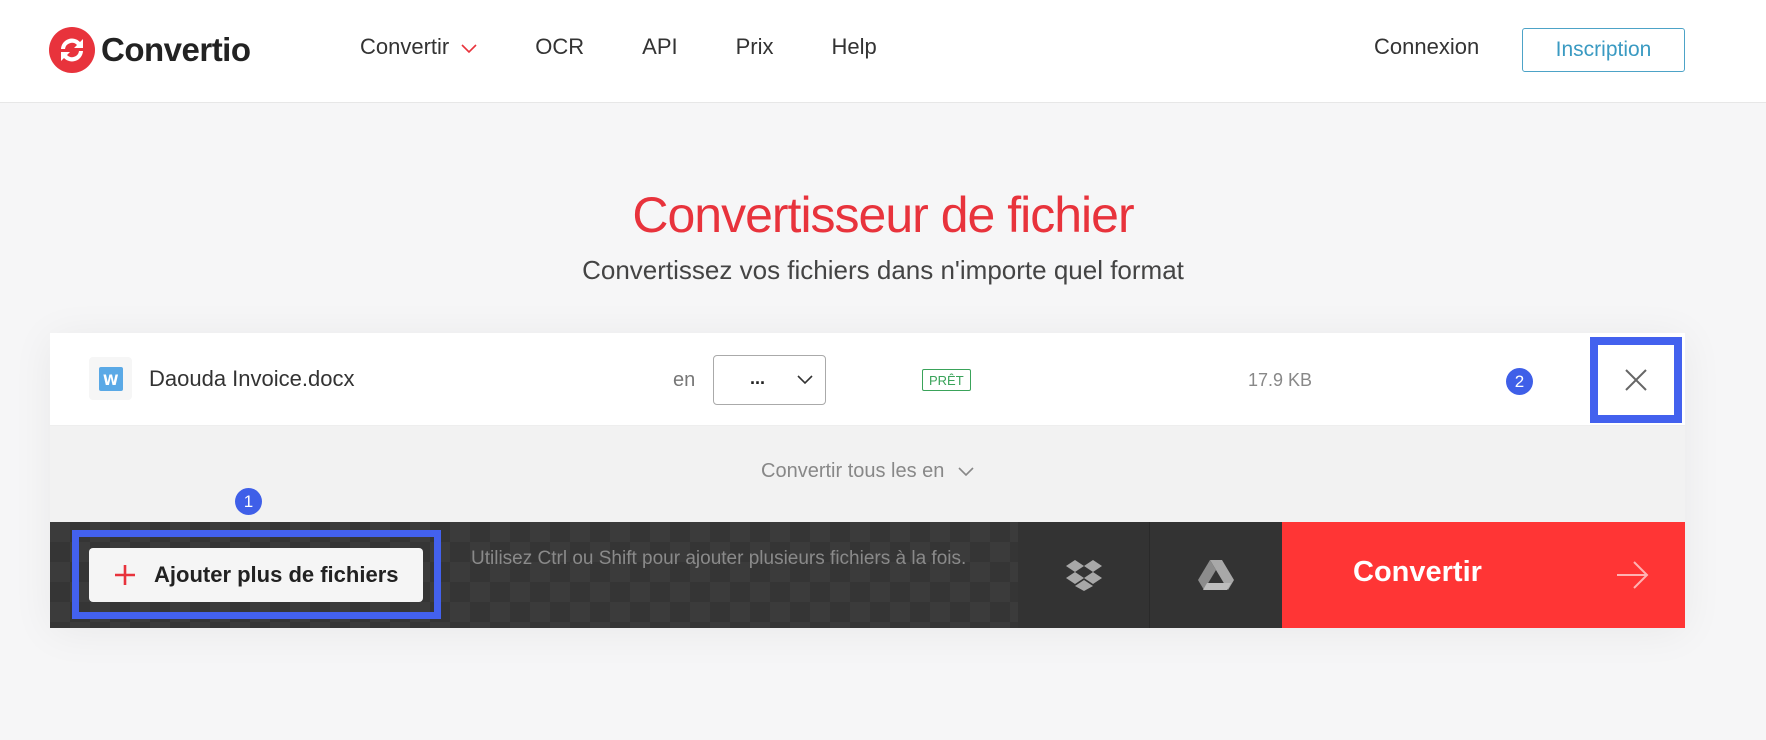 The width and height of the screenshot is (1766, 740). What do you see at coordinates (1417, 572) in the screenshot?
I see `convert-button-label: Convertir` at bounding box center [1417, 572].